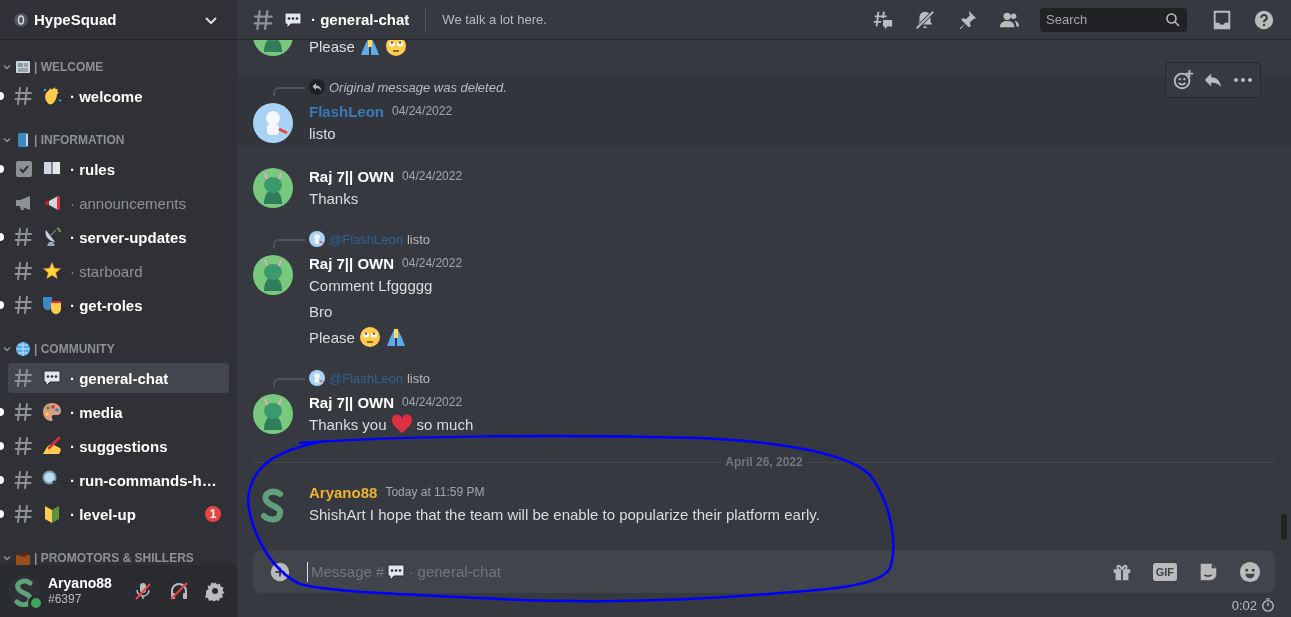 This screenshot has width=1291, height=617. Describe the element at coordinates (322, 133) in the screenshot. I see `message-text: listo` at that location.